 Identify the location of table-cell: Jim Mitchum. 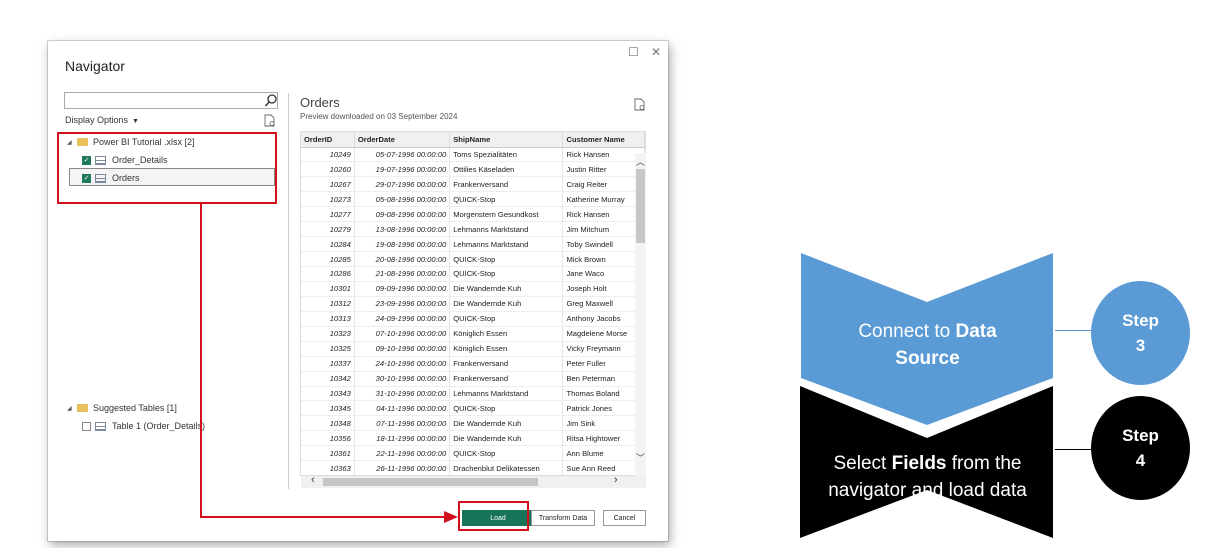
(603, 229).